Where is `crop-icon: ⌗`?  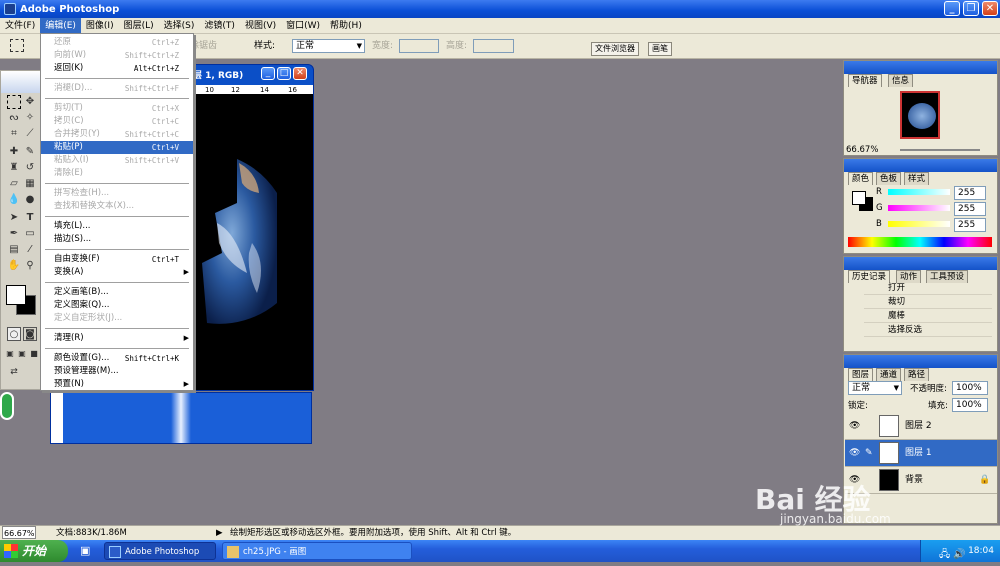 crop-icon: ⌗ is located at coordinates (14, 134).